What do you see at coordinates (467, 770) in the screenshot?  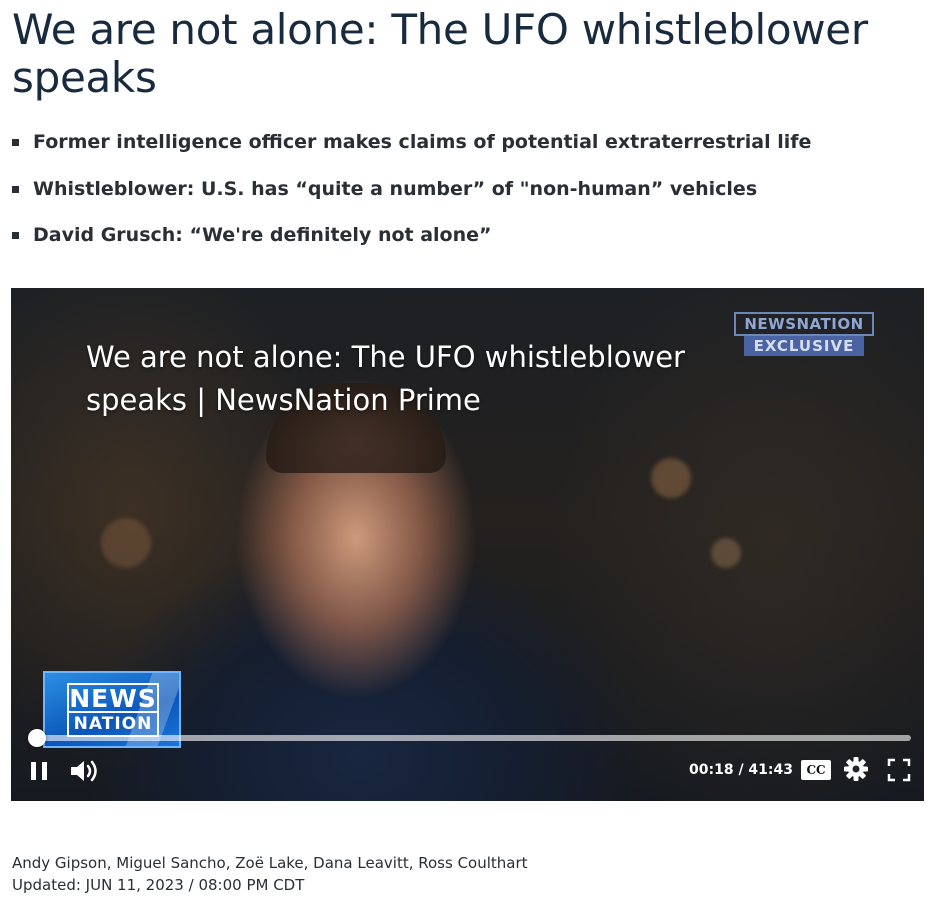 I see `control-bar: 00:18 / 41:43 CC` at bounding box center [467, 770].